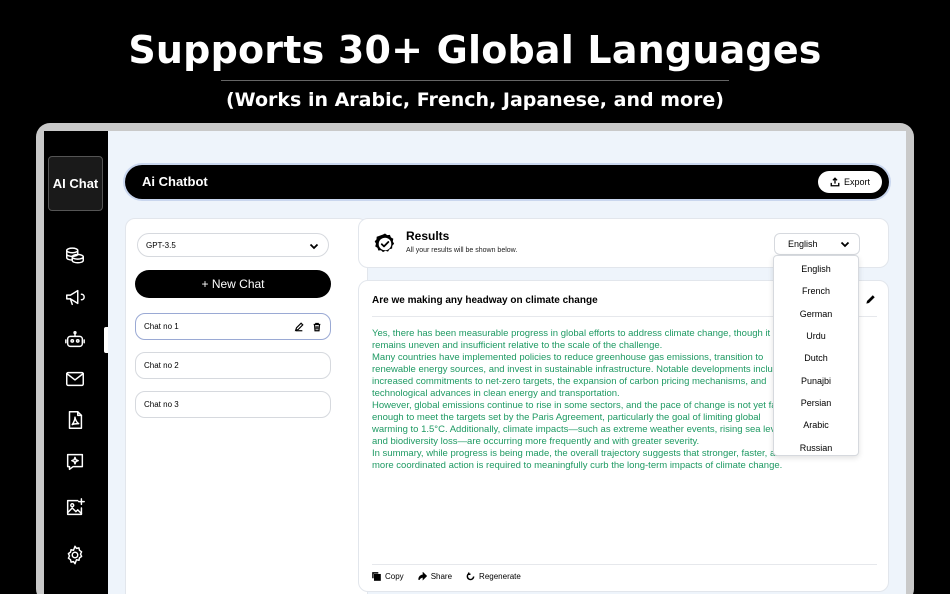  Describe the element at coordinates (507, 182) in the screenshot. I see `top-bar: Ai Chatbot Export` at that location.